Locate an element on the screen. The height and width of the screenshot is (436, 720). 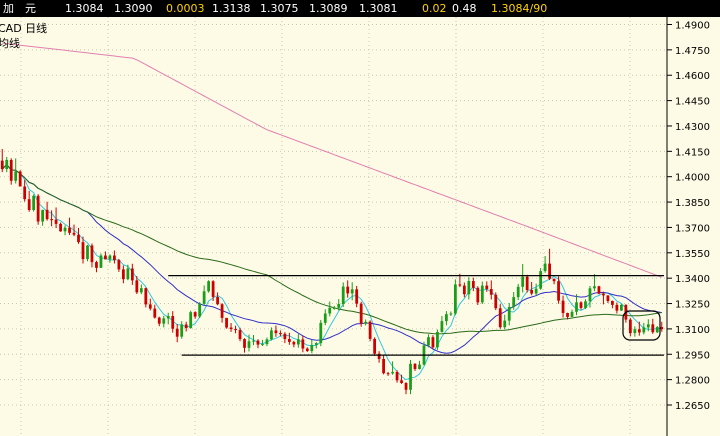
high-price: 1.3090 is located at coordinates (133, 8).